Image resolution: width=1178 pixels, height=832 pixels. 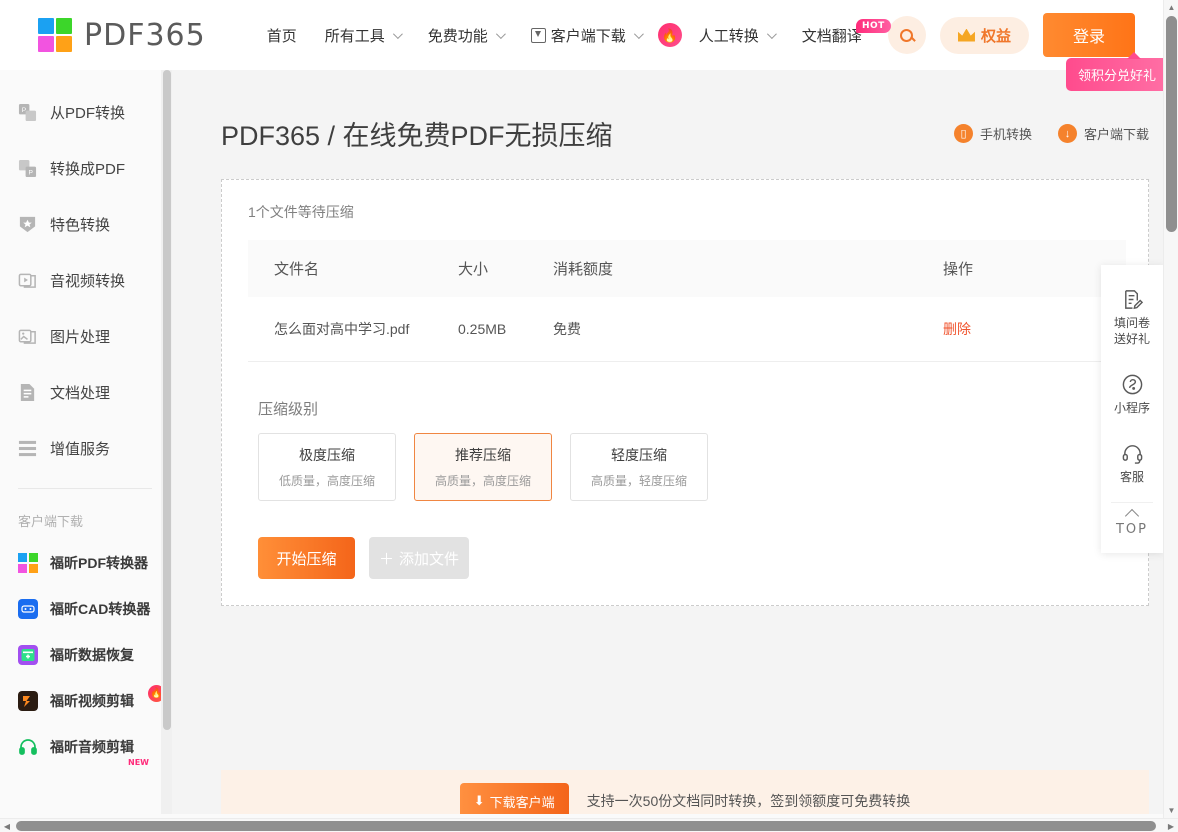 I want to click on download-icon: ↓, so click(x=1067, y=133).